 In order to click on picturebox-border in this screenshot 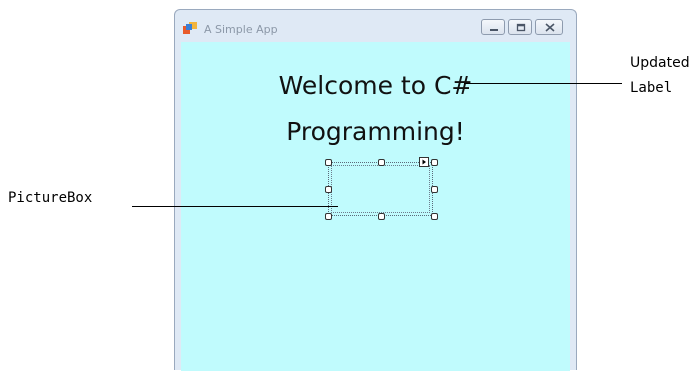, I will do `click(380, 189)`.